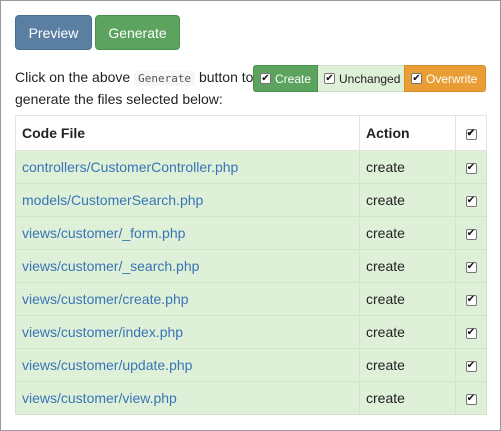 Image resolution: width=501 pixels, height=431 pixels. Describe the element at coordinates (53, 32) in the screenshot. I see `preview-button: Preview` at that location.